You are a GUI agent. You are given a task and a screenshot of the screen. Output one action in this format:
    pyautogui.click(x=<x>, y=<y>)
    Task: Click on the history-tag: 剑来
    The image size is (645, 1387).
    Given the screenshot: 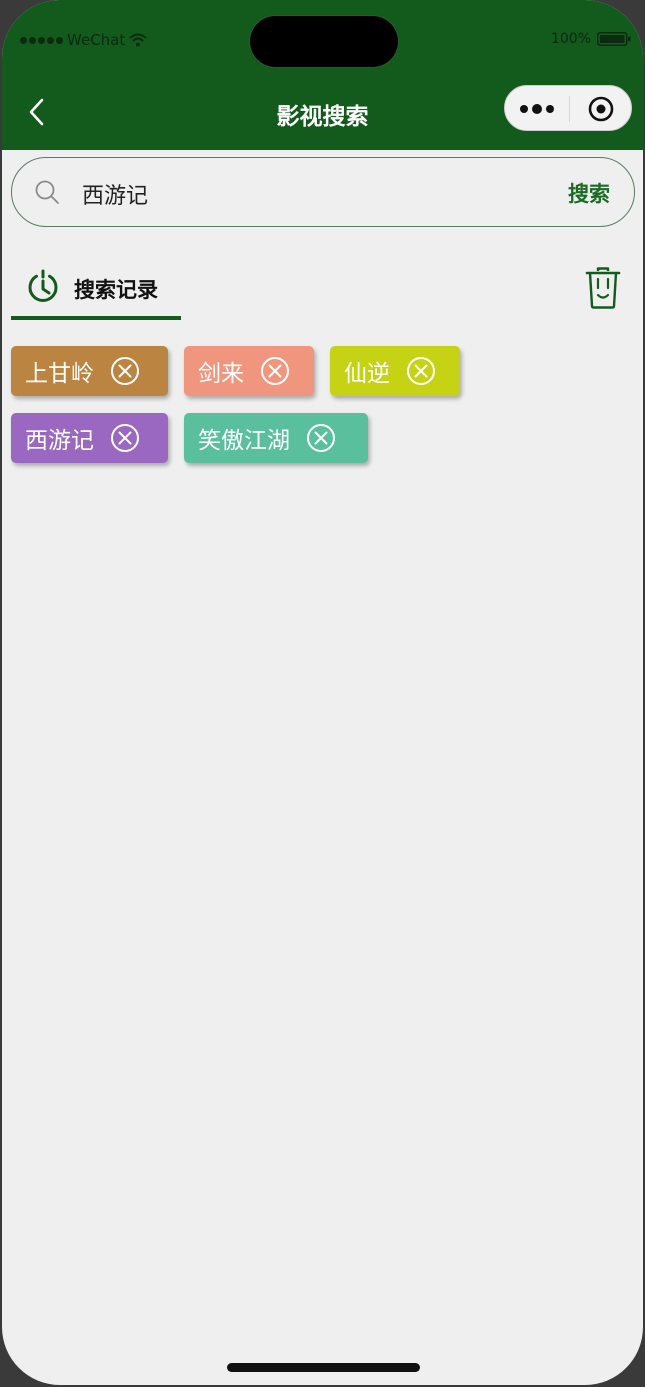 What is the action you would take?
    pyautogui.click(x=249, y=371)
    